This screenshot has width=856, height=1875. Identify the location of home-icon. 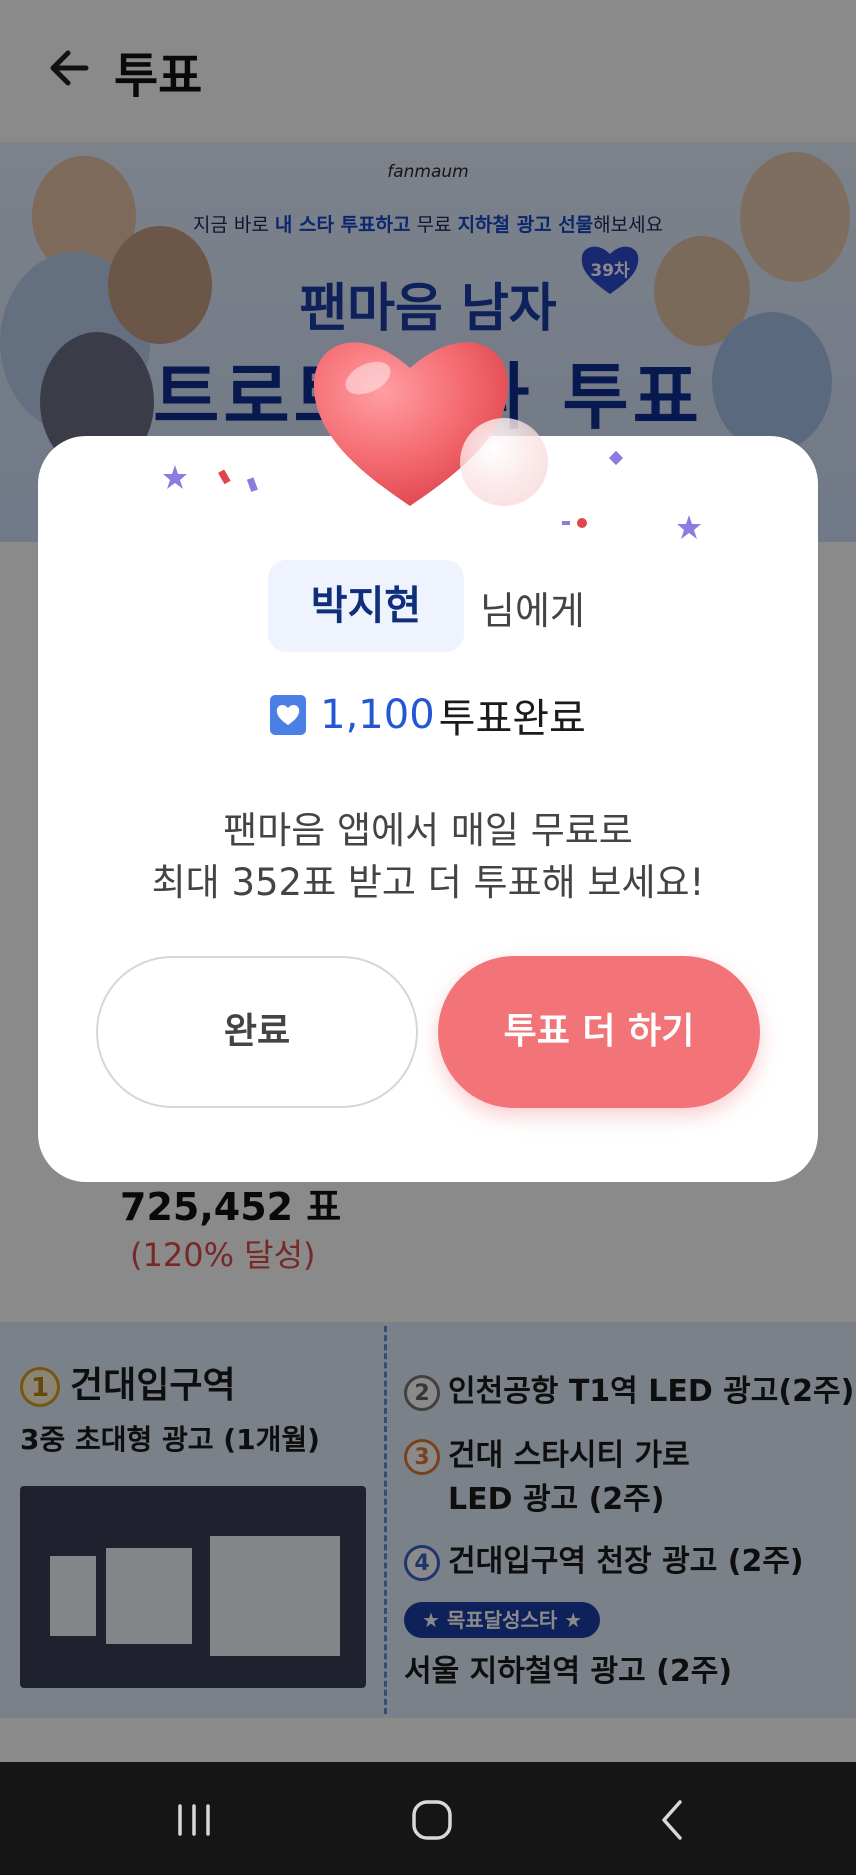
(432, 1820).